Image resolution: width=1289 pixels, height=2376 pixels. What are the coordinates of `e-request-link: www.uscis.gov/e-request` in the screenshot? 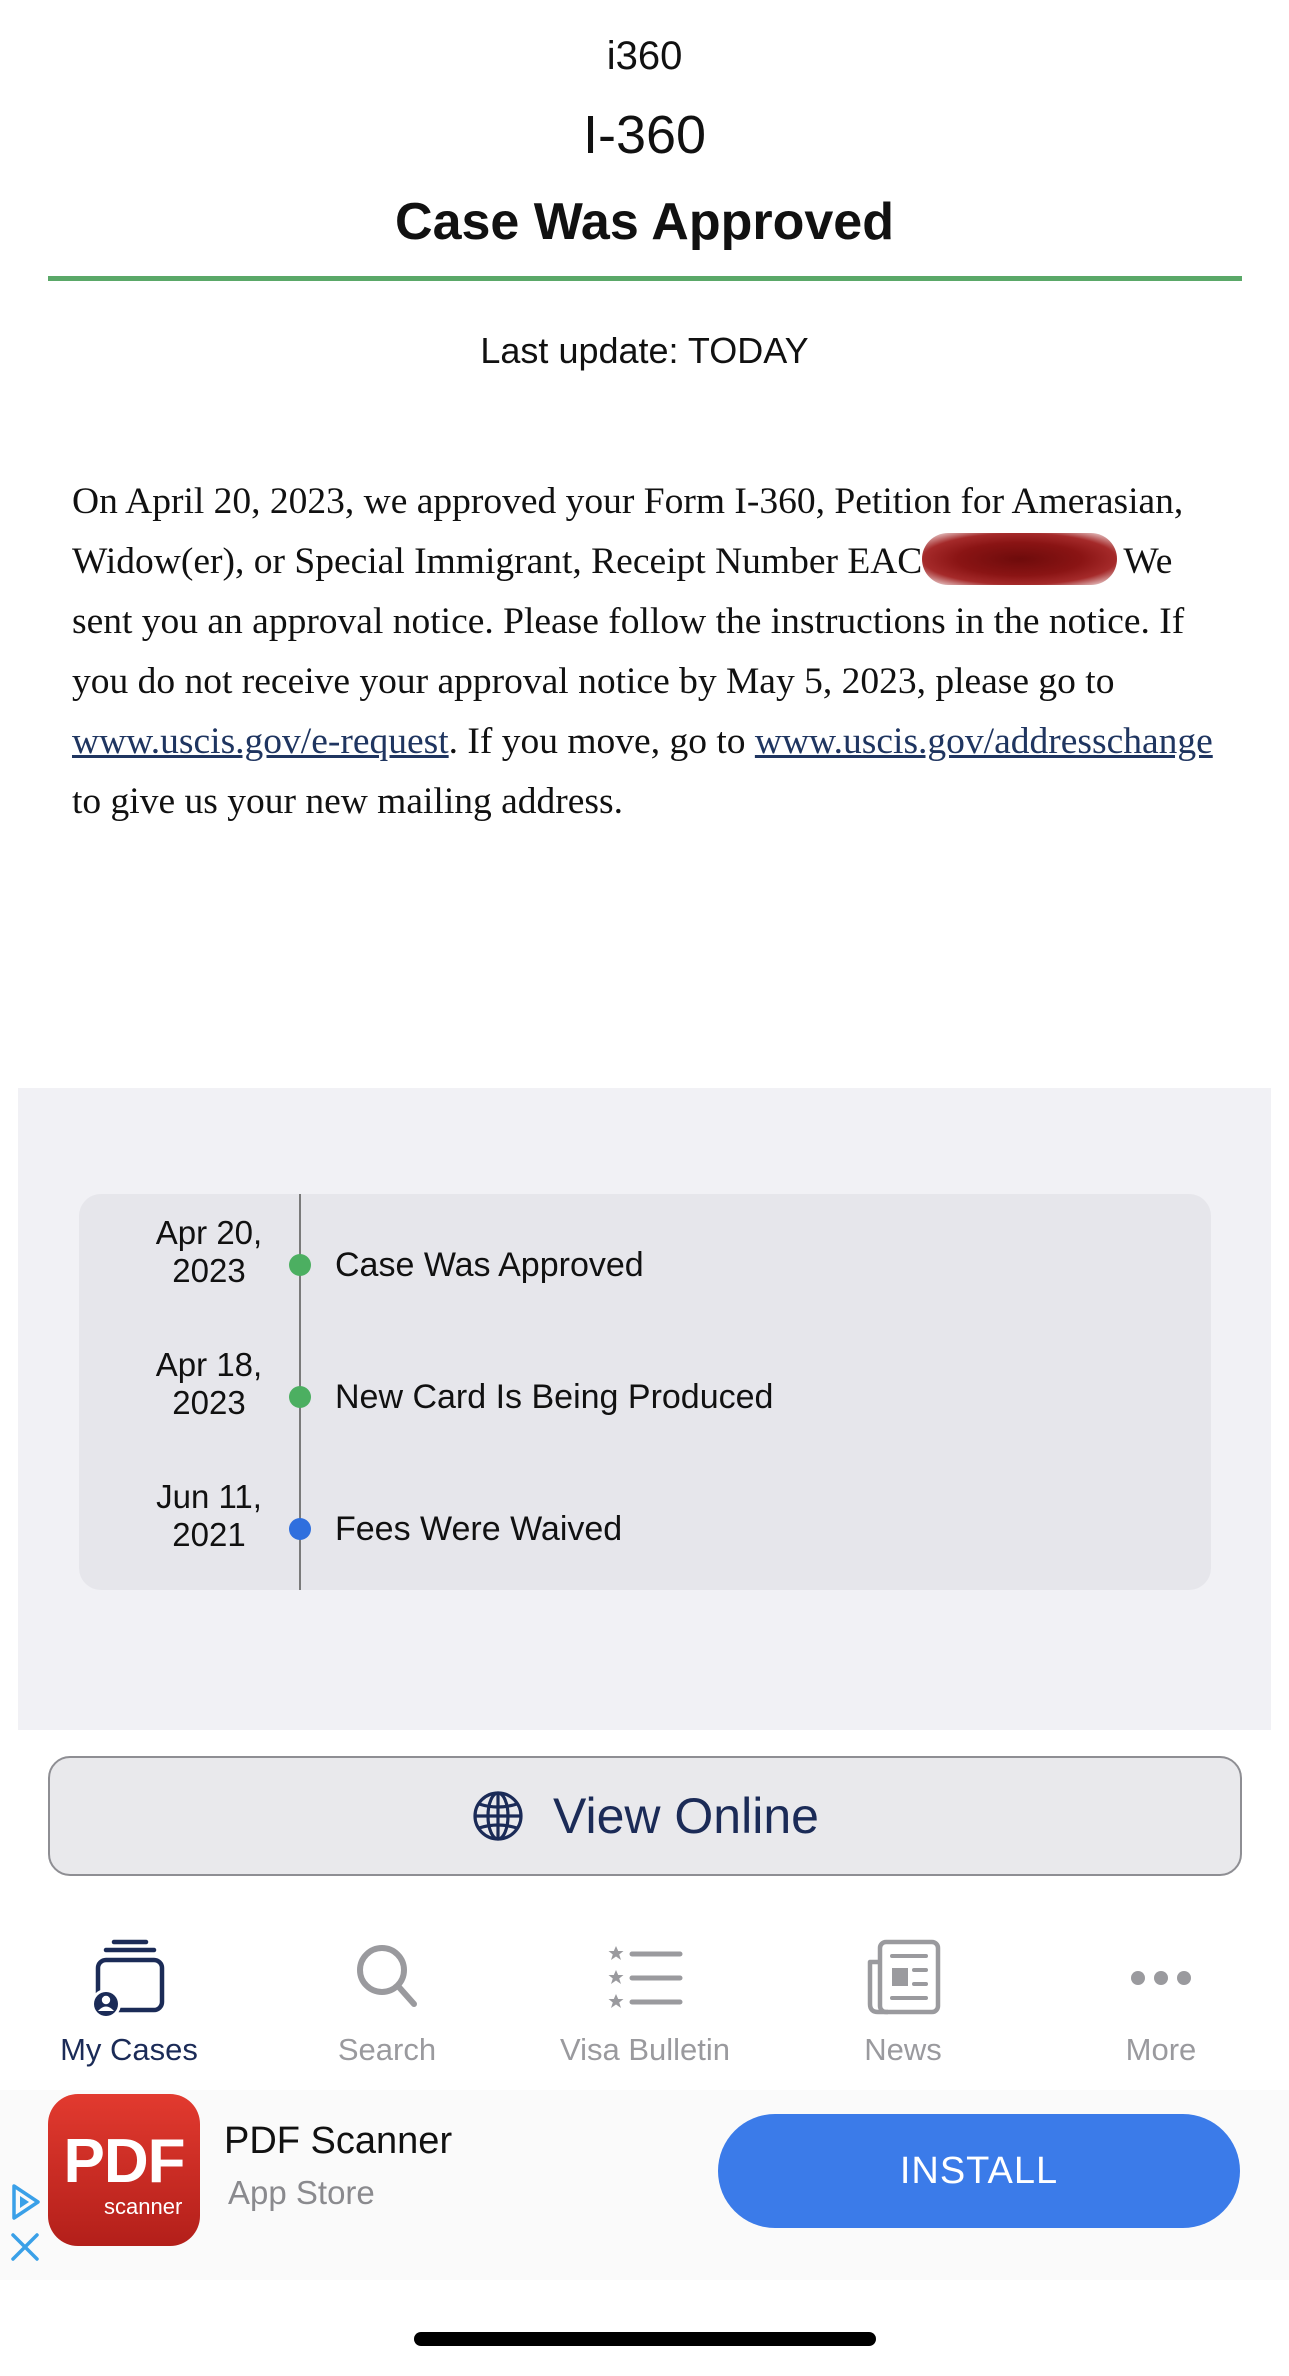 It's located at (260, 741).